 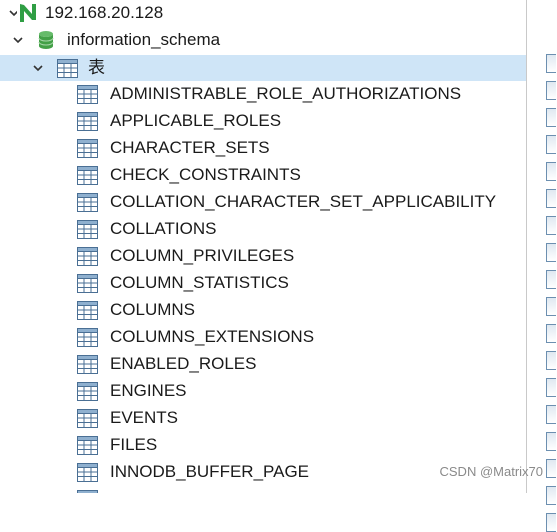 What do you see at coordinates (263, 310) in the screenshot?
I see `table-row: COLUMNS` at bounding box center [263, 310].